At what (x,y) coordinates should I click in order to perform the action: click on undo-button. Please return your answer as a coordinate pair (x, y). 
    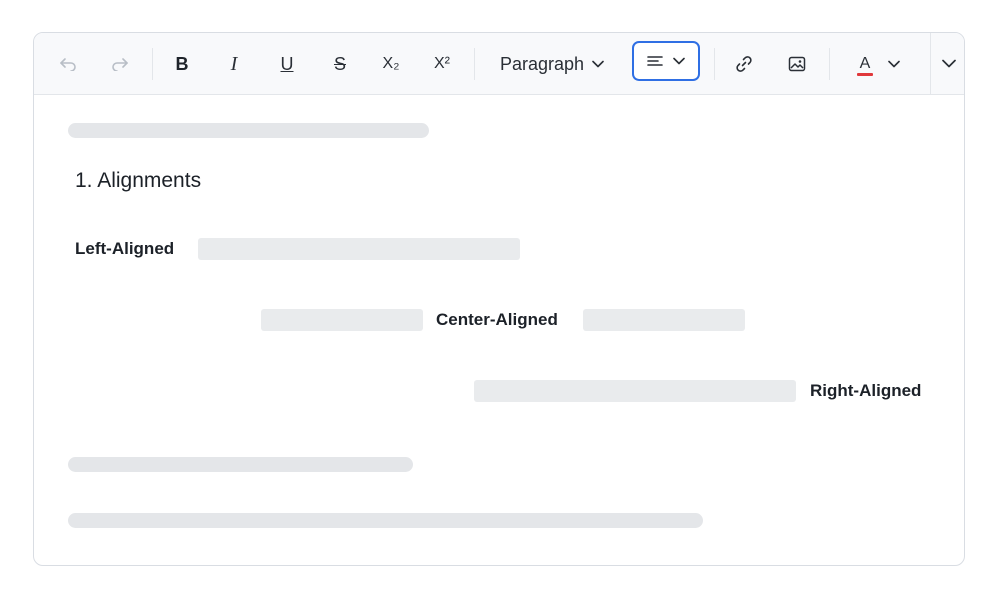
    Looking at the image, I should click on (68, 64).